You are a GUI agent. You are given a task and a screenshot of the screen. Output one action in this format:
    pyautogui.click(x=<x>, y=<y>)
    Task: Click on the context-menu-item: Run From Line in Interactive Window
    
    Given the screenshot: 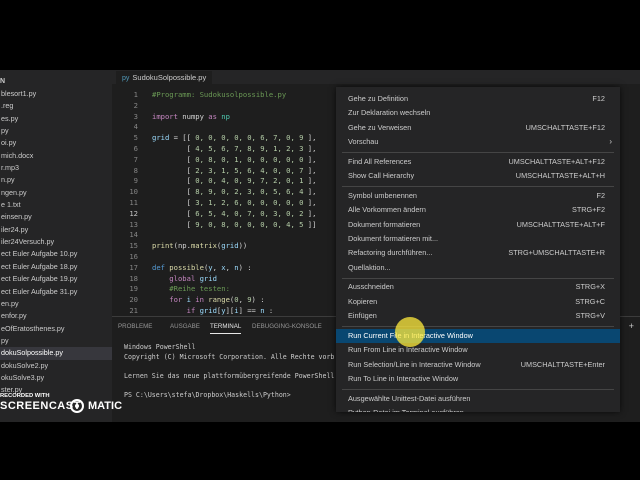 What is the action you would take?
    pyautogui.click(x=478, y=350)
    